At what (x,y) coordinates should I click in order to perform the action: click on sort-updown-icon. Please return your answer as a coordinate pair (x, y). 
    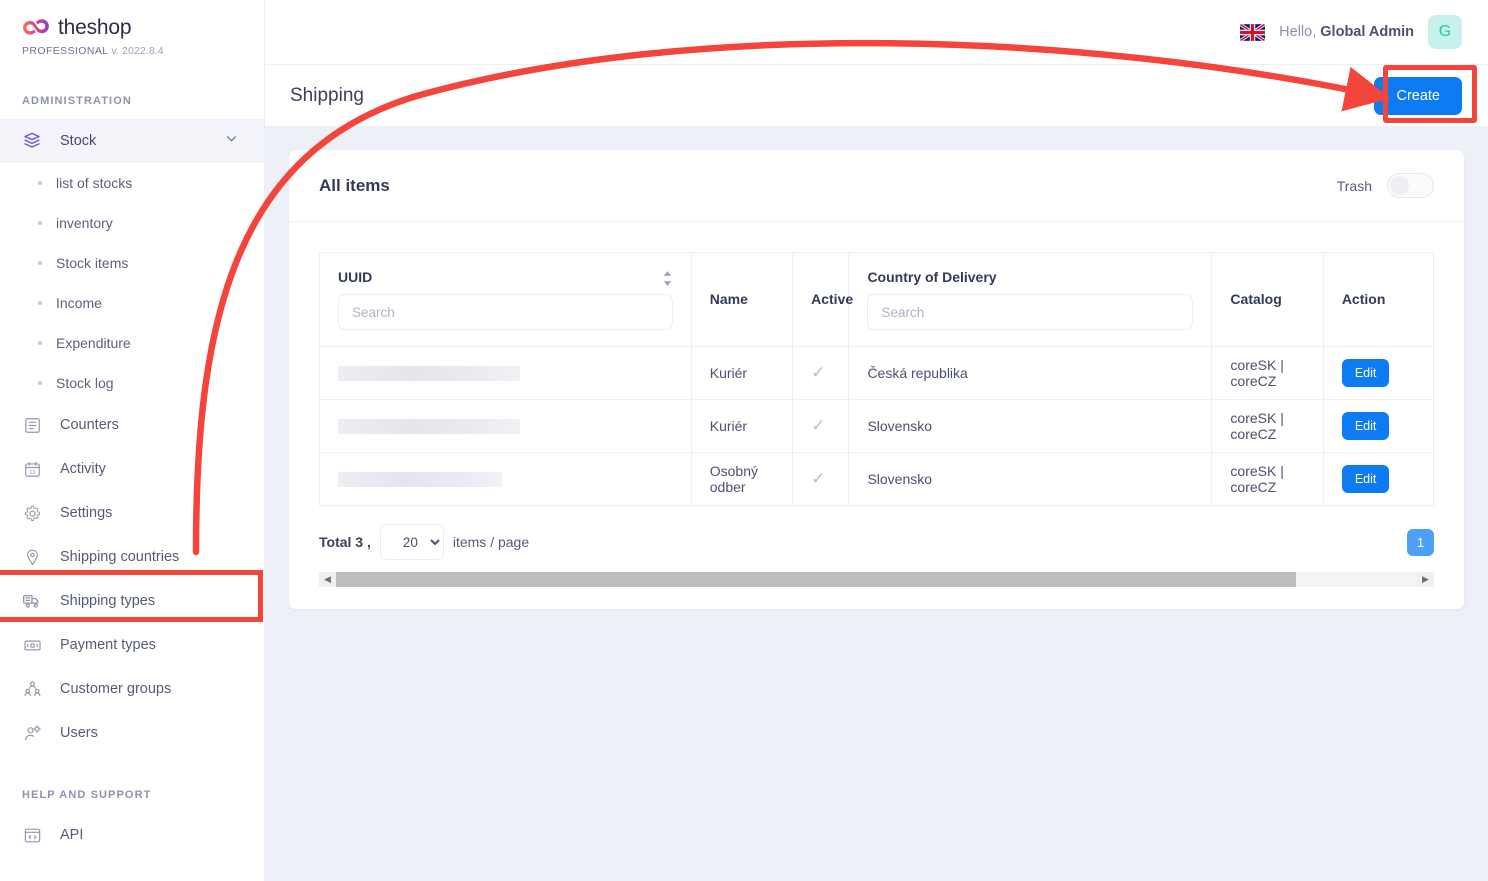
    Looking at the image, I should click on (667, 281).